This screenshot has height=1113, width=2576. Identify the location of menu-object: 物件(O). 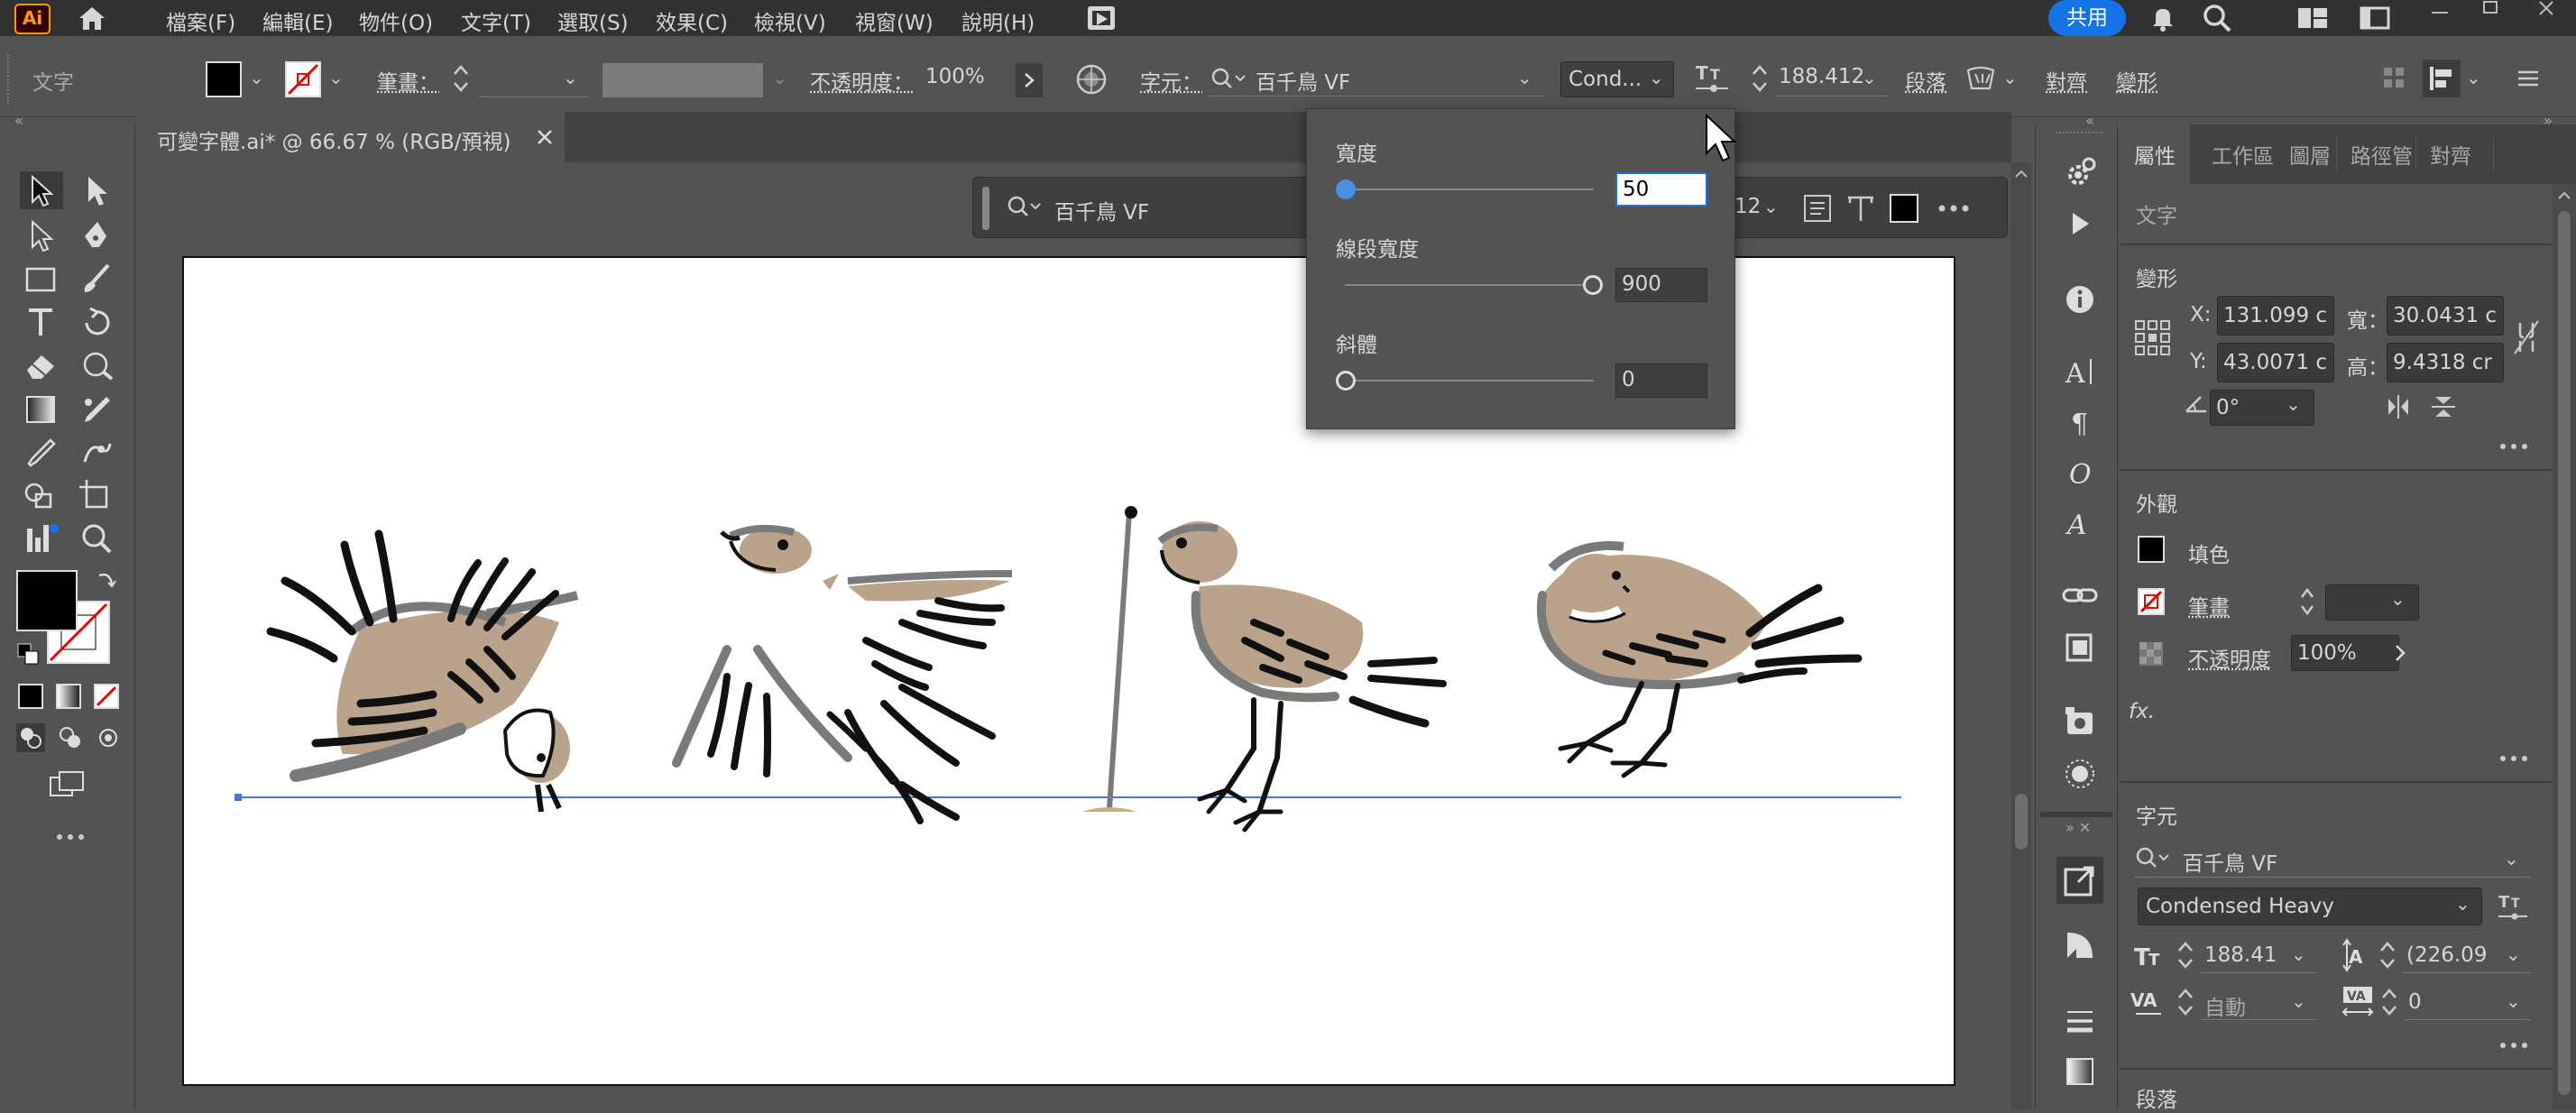
(396, 20).